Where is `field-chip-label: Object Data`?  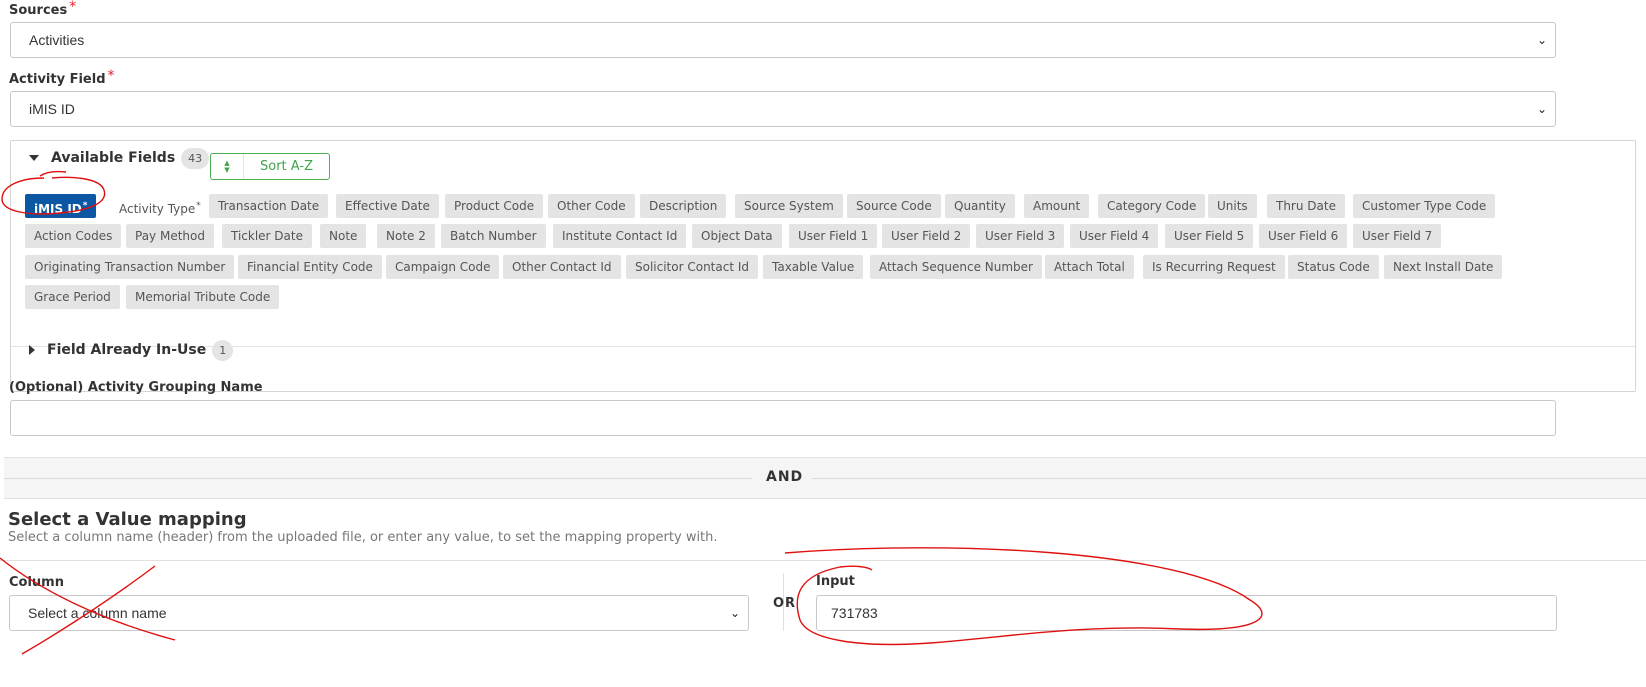
field-chip-label: Object Data is located at coordinates (737, 236).